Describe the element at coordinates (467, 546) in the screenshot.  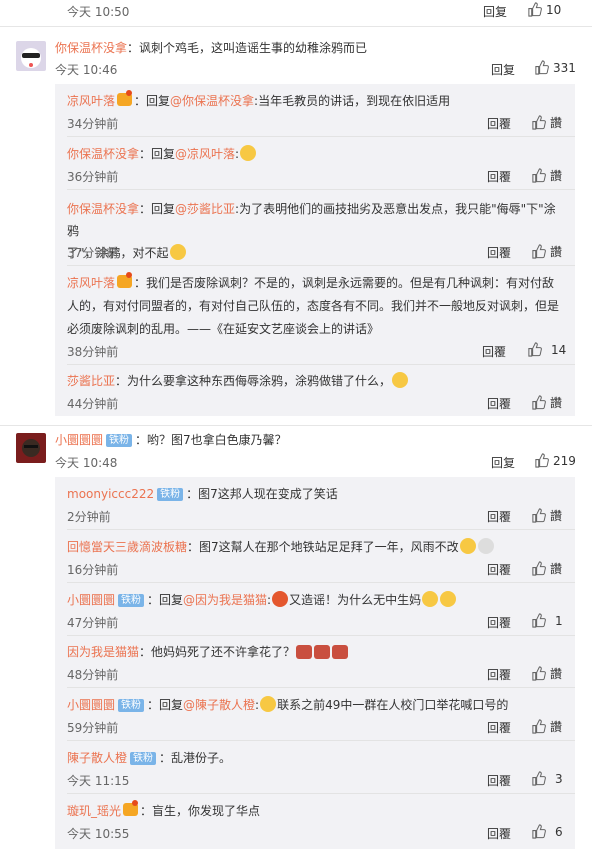
I see `laugh-emoji-icon` at that location.